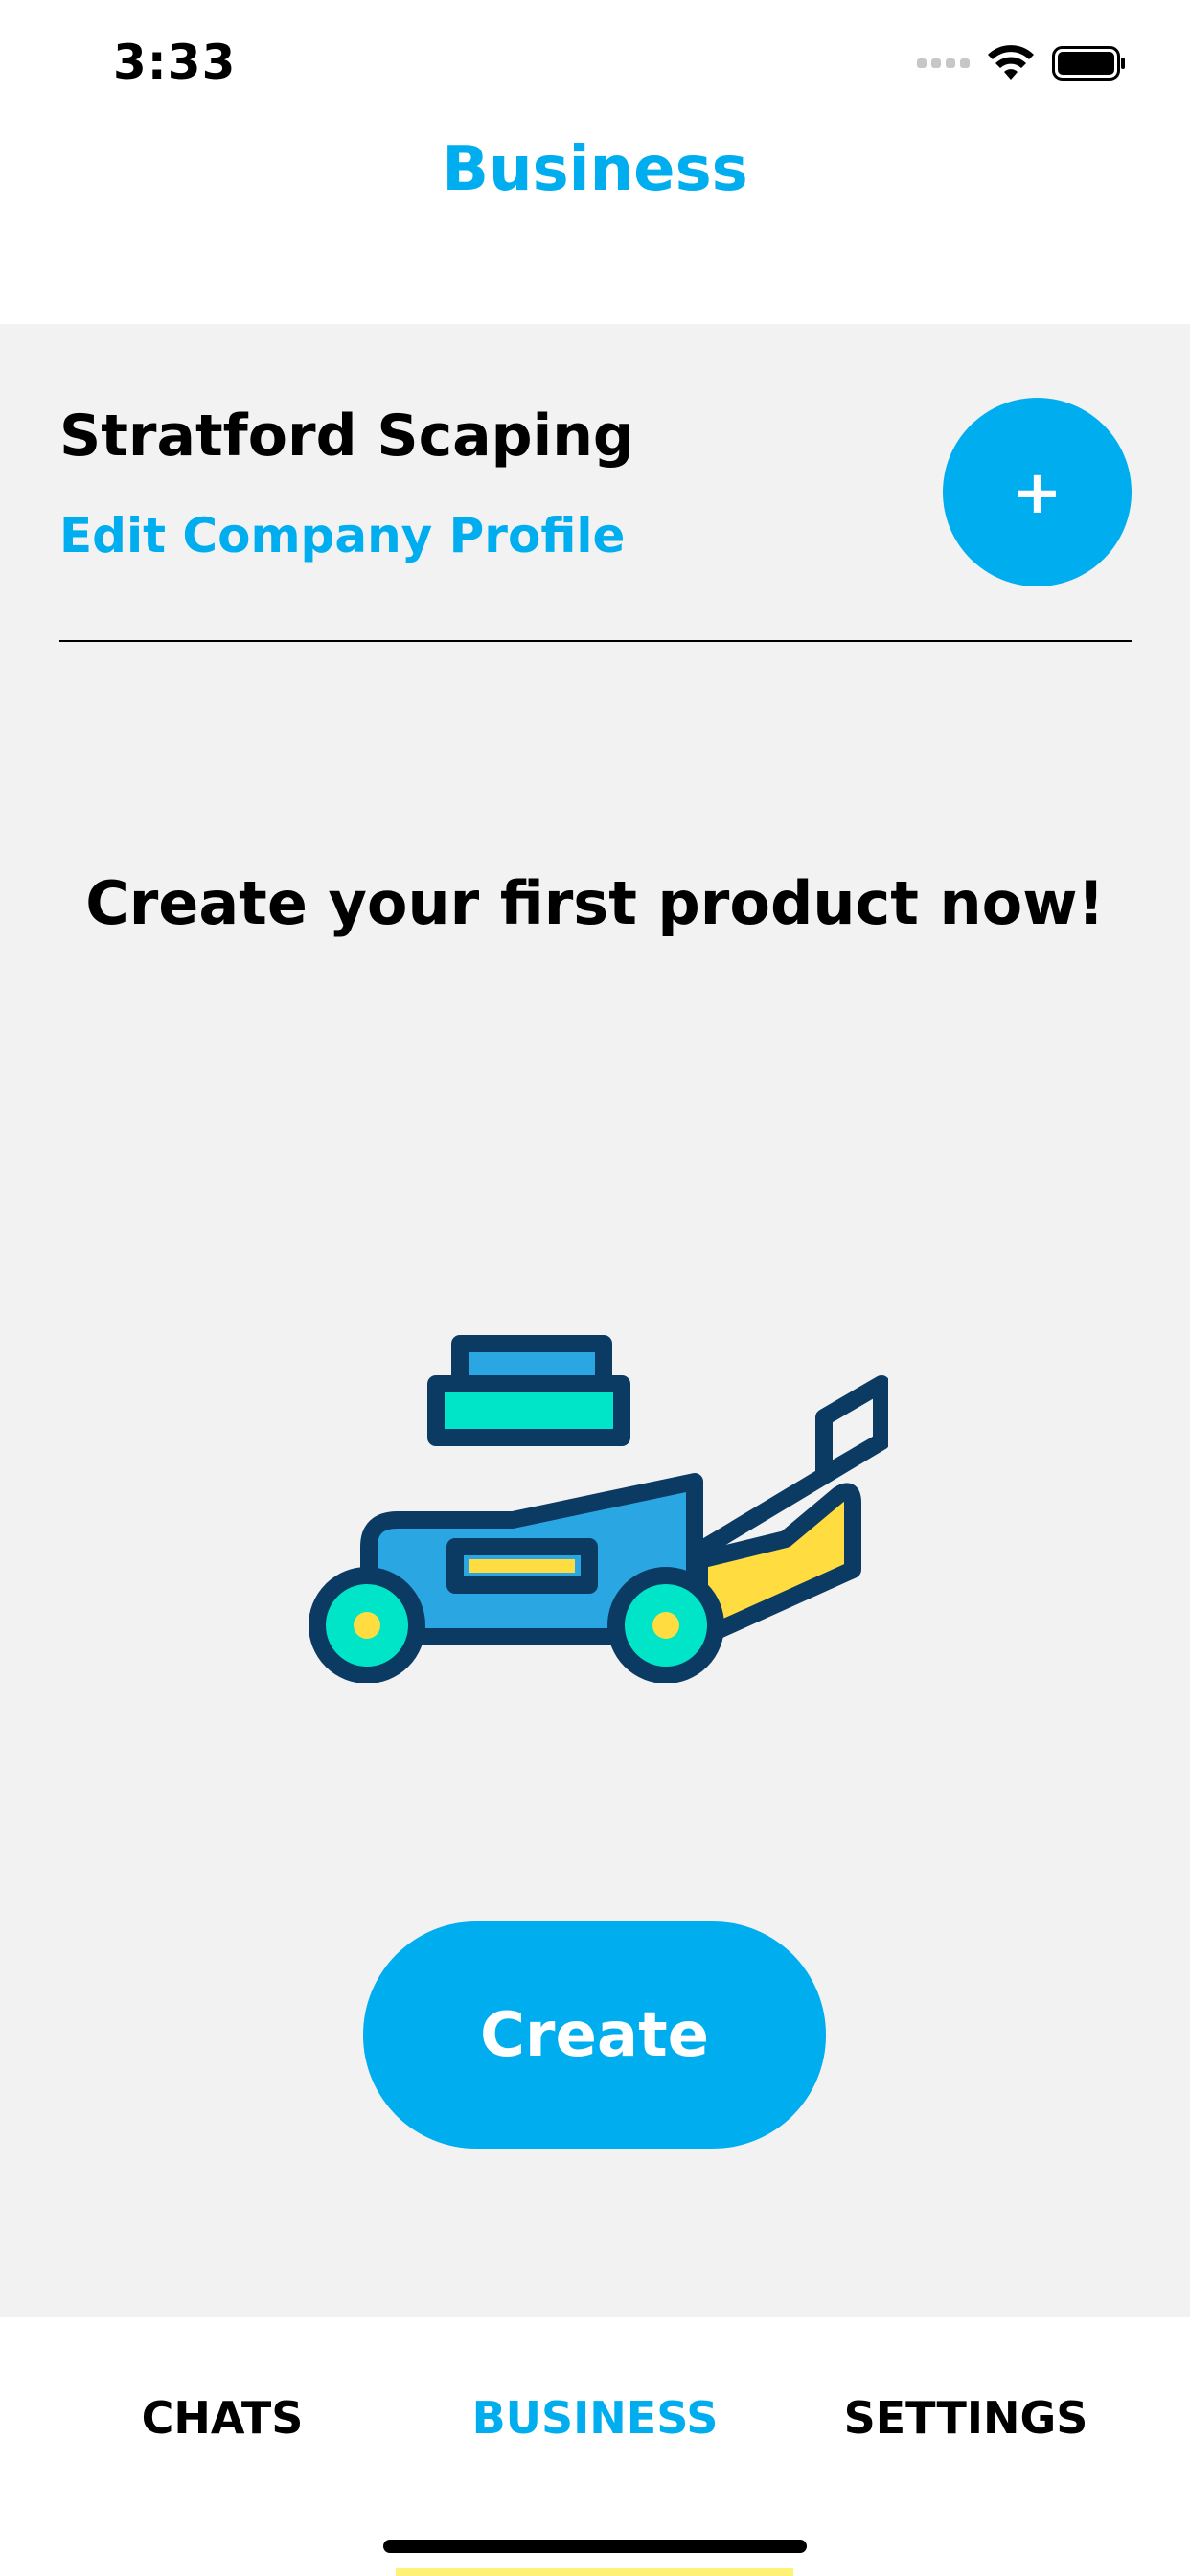  What do you see at coordinates (1038, 492) in the screenshot?
I see `add-button: +` at bounding box center [1038, 492].